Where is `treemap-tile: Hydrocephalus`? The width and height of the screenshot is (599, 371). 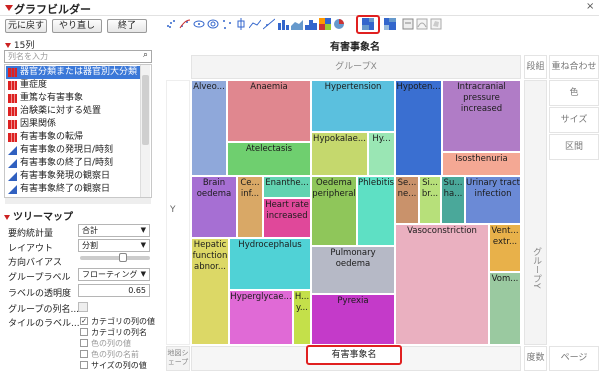
treemap-tile: Hydrocephalus is located at coordinates (270, 264).